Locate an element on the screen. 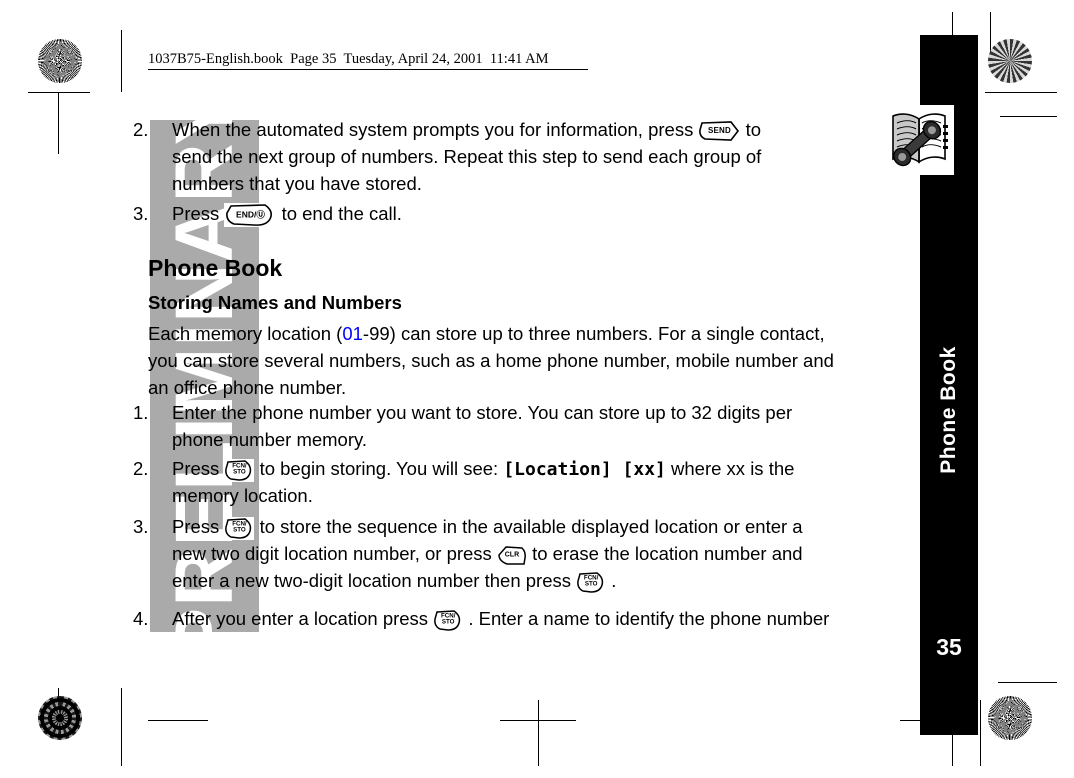 The height and width of the screenshot is (778, 1074). section-subheading: Storing Names and Numbers is located at coordinates (275, 302).